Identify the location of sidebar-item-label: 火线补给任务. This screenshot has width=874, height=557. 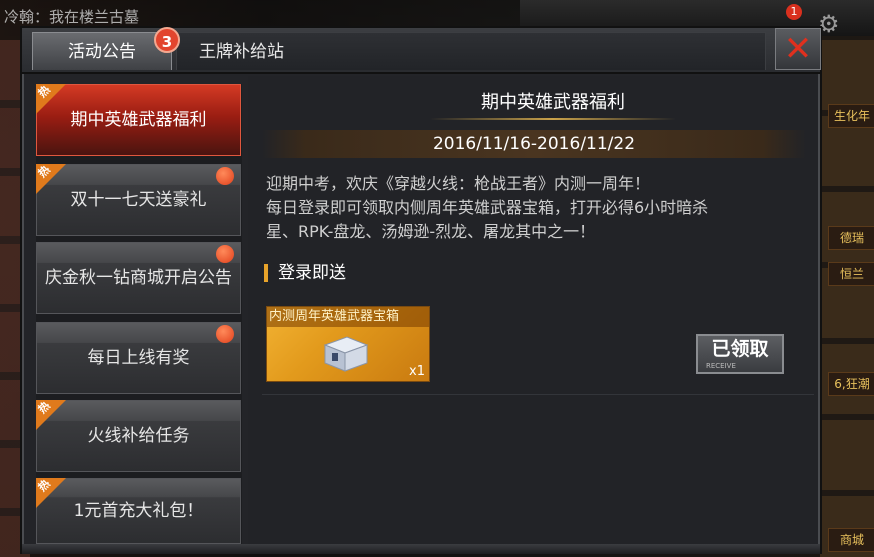
(138, 436).